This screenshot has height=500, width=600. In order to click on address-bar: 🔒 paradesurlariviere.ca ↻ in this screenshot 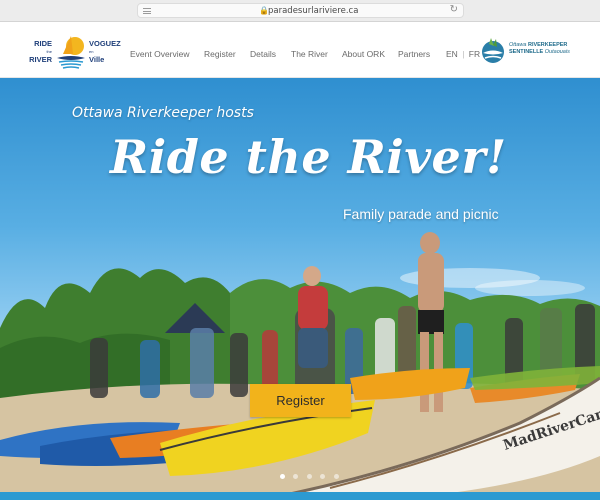, I will do `click(300, 10)`.